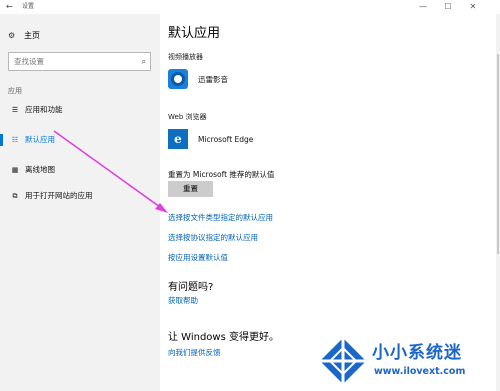 The width and height of the screenshot is (500, 391). What do you see at coordinates (178, 139) in the screenshot?
I see `edge-app-icon: e` at bounding box center [178, 139].